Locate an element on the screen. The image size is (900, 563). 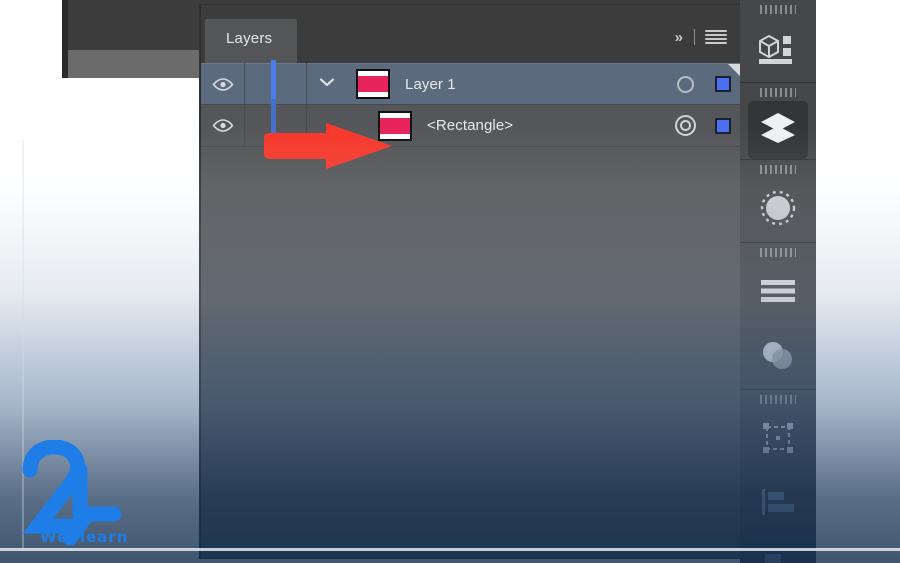
watermark-text: Weblearn is located at coordinates (84, 537).